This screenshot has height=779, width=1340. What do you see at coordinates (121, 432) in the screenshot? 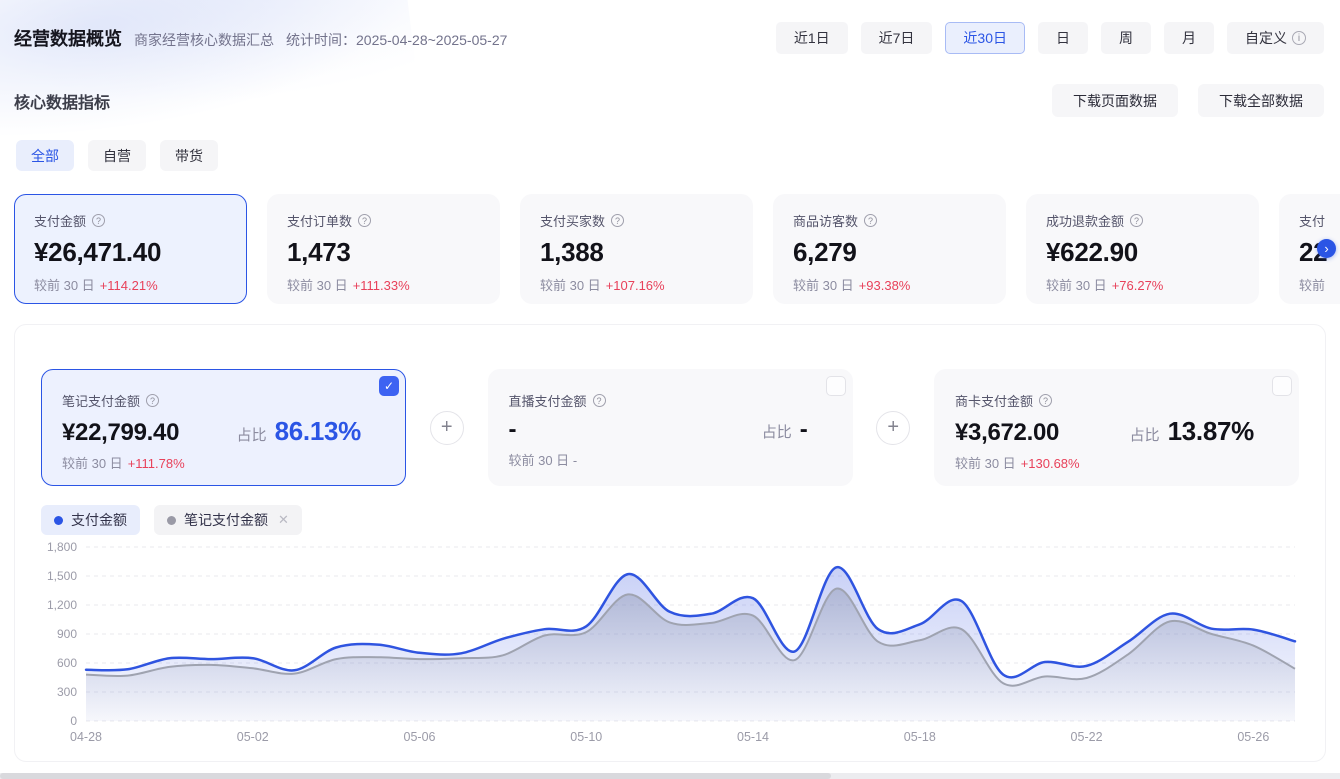
I see `sub-card-value: ¥22,799.40` at bounding box center [121, 432].